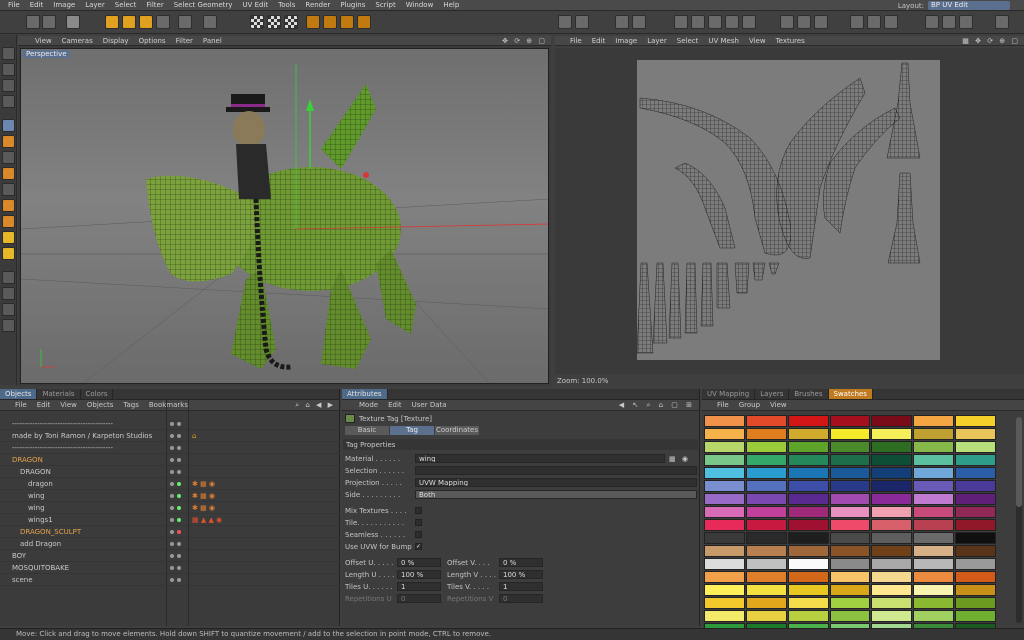  I want to click on objects-menu-view: View, so click(68, 405).